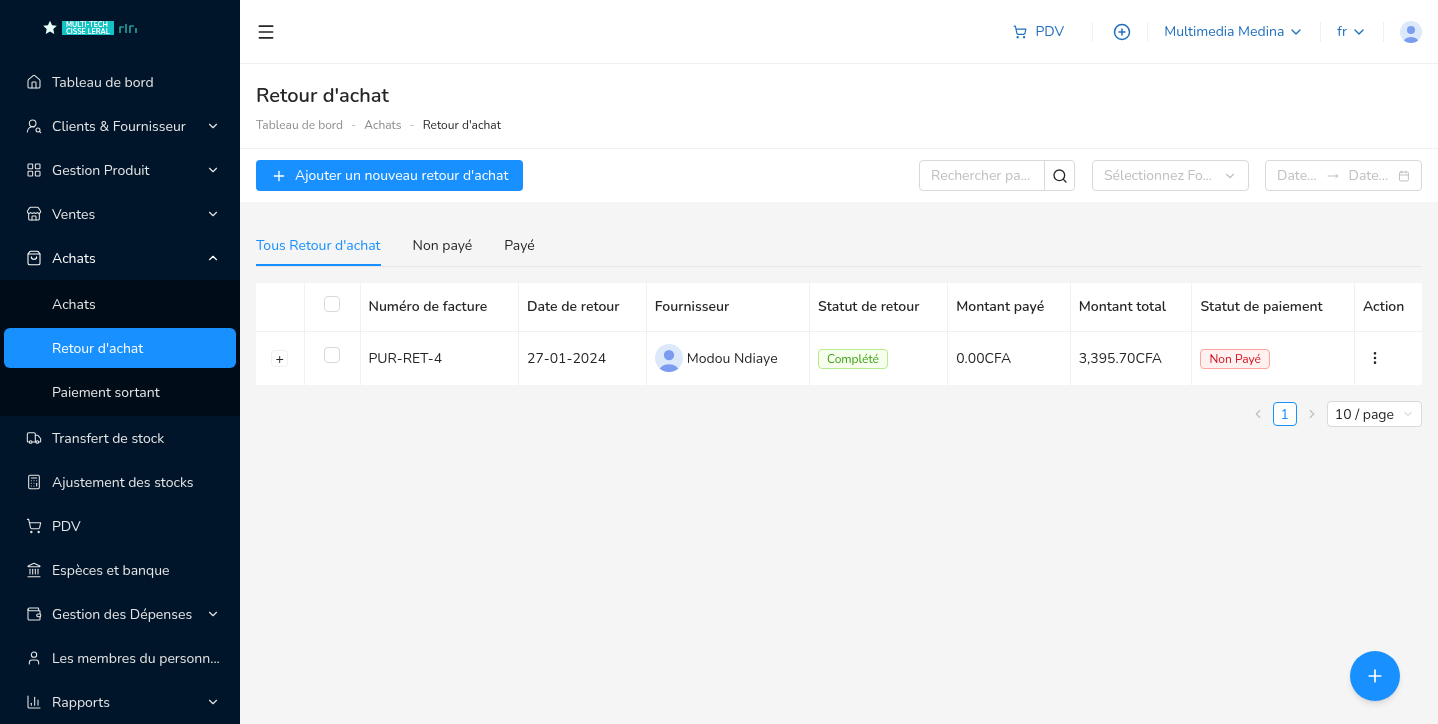 The height and width of the screenshot is (724, 1438). Describe the element at coordinates (405, 358) in the screenshot. I see `invoice-number: PUR-RET-4` at that location.